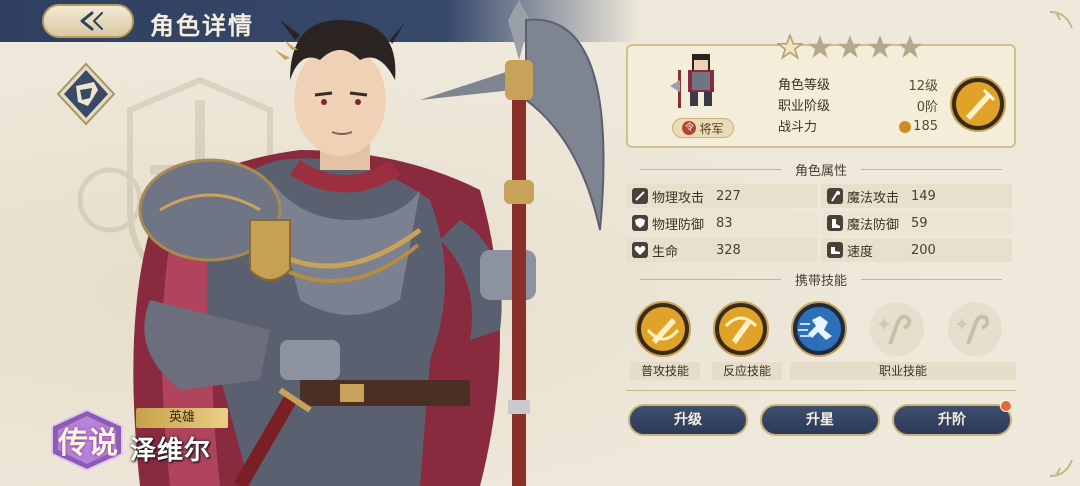 This screenshot has height=486, width=1080. I want to click on normal-skill-label: 普攻技能, so click(665, 371).